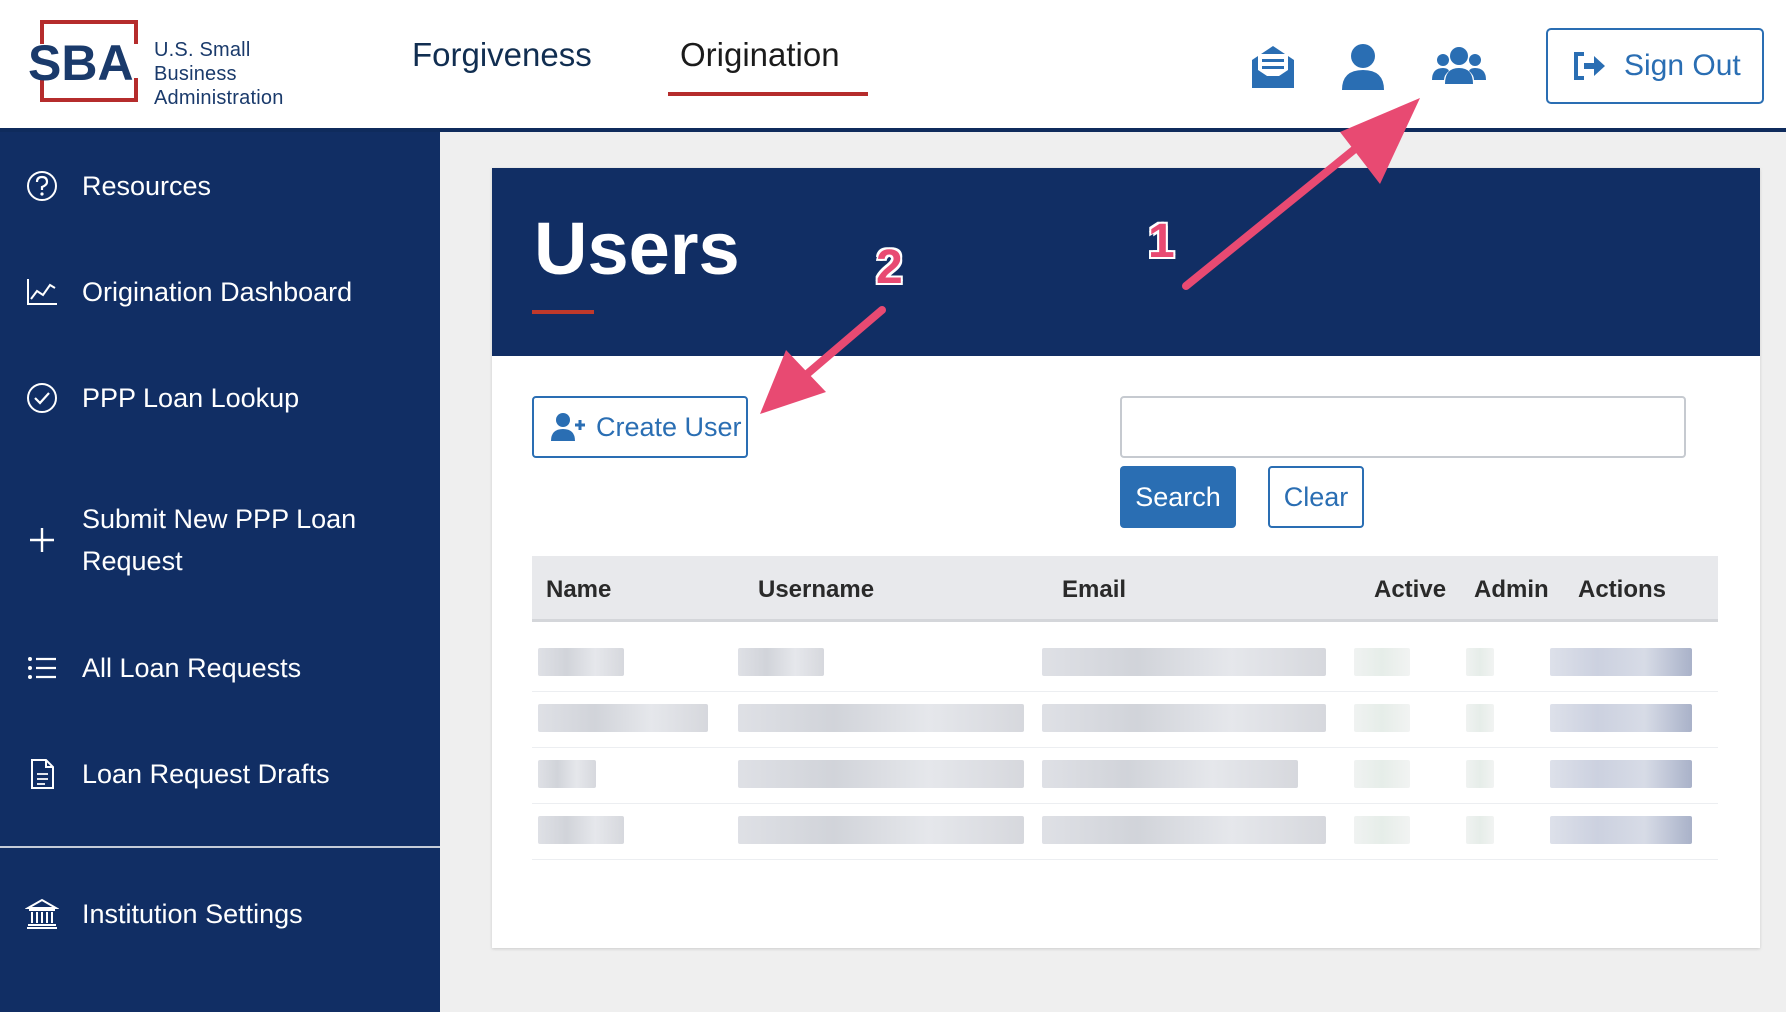 Image resolution: width=1786 pixels, height=1012 pixels. I want to click on sidebar-item-label: Institution Settings, so click(192, 914).